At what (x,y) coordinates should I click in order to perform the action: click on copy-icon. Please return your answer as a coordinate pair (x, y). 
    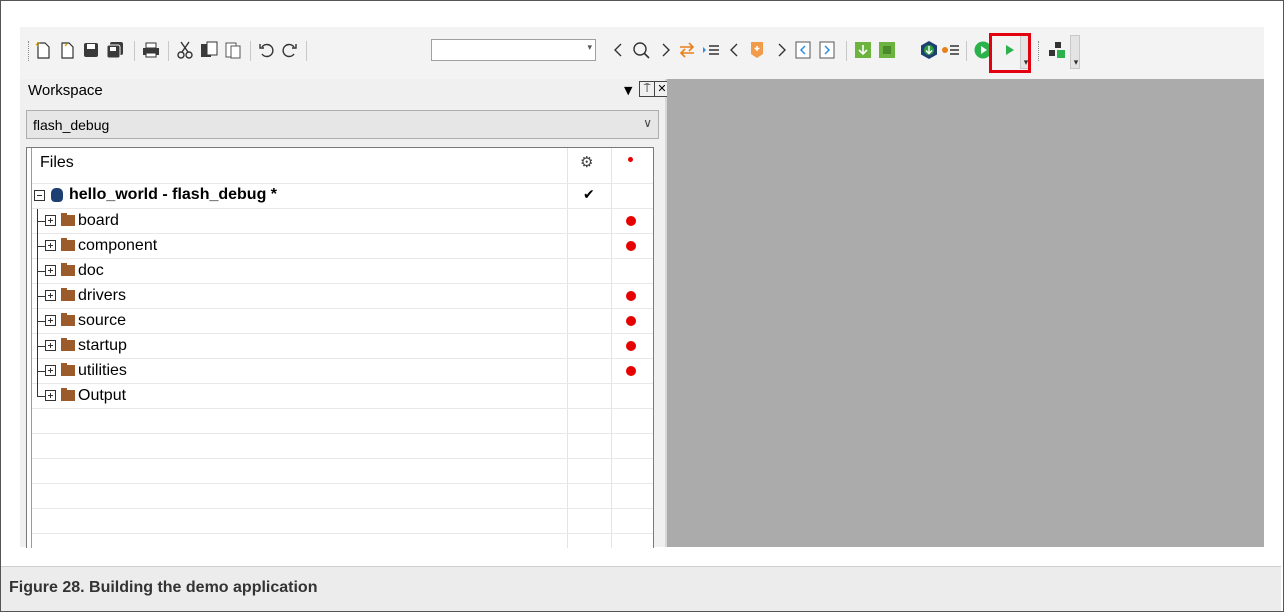
    Looking at the image, I should click on (209, 50).